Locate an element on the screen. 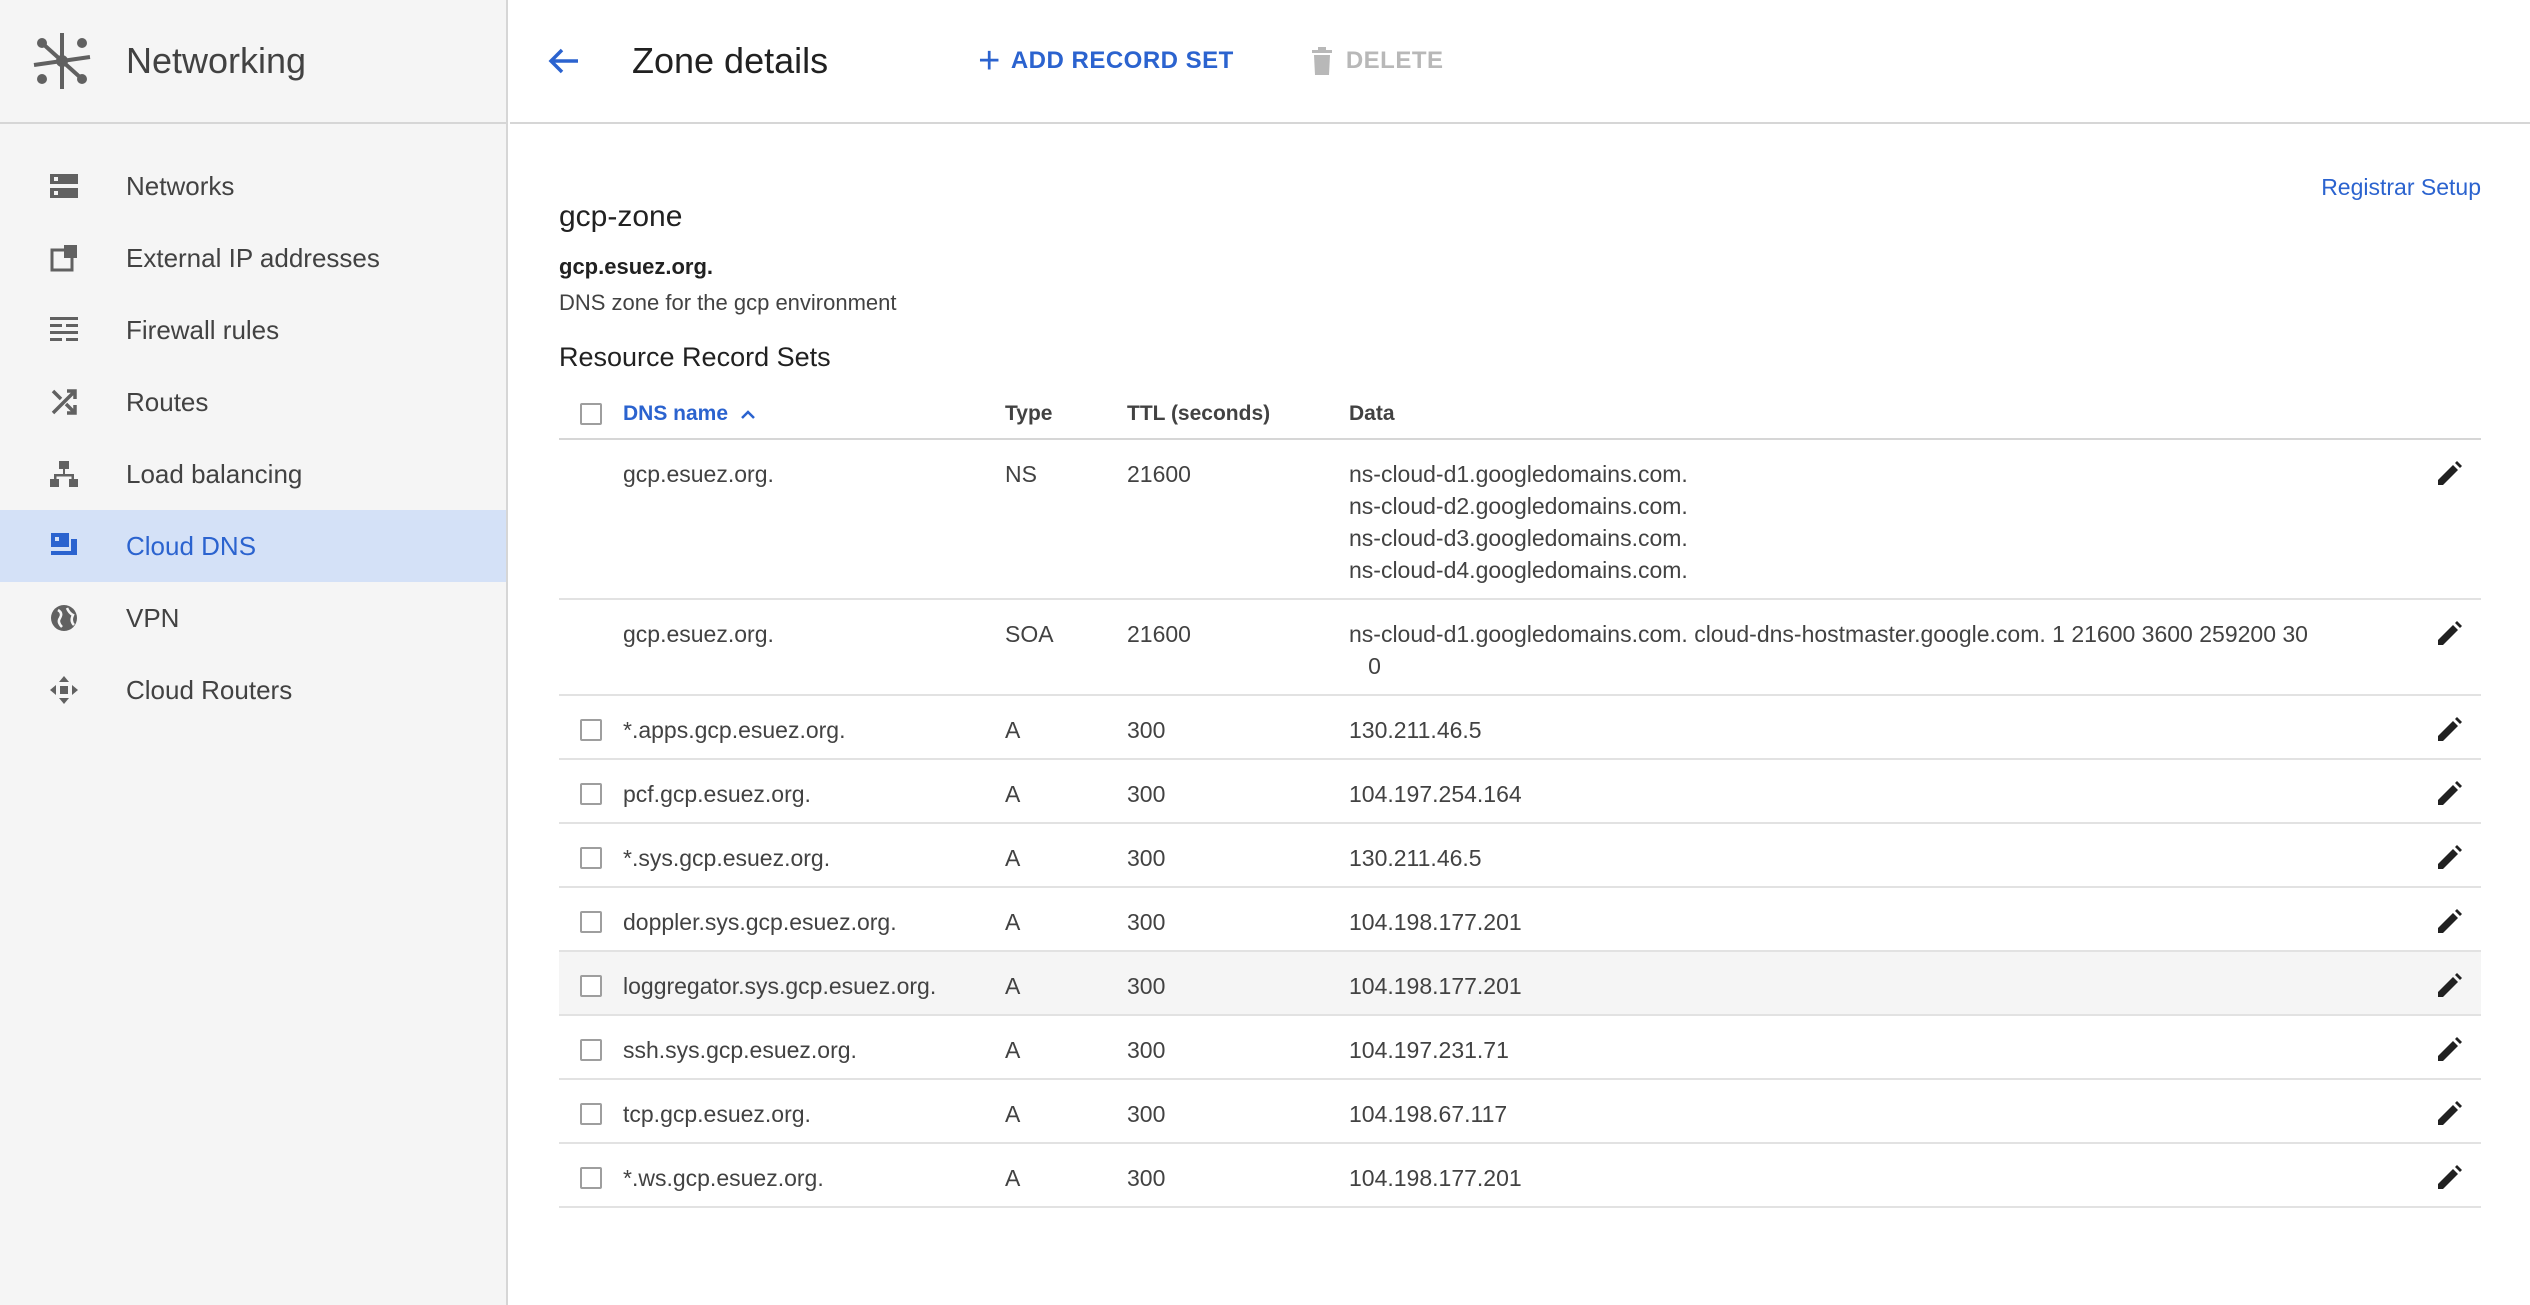 The height and width of the screenshot is (1305, 2530). ttl-cell: 21600 is located at coordinates (1159, 634).